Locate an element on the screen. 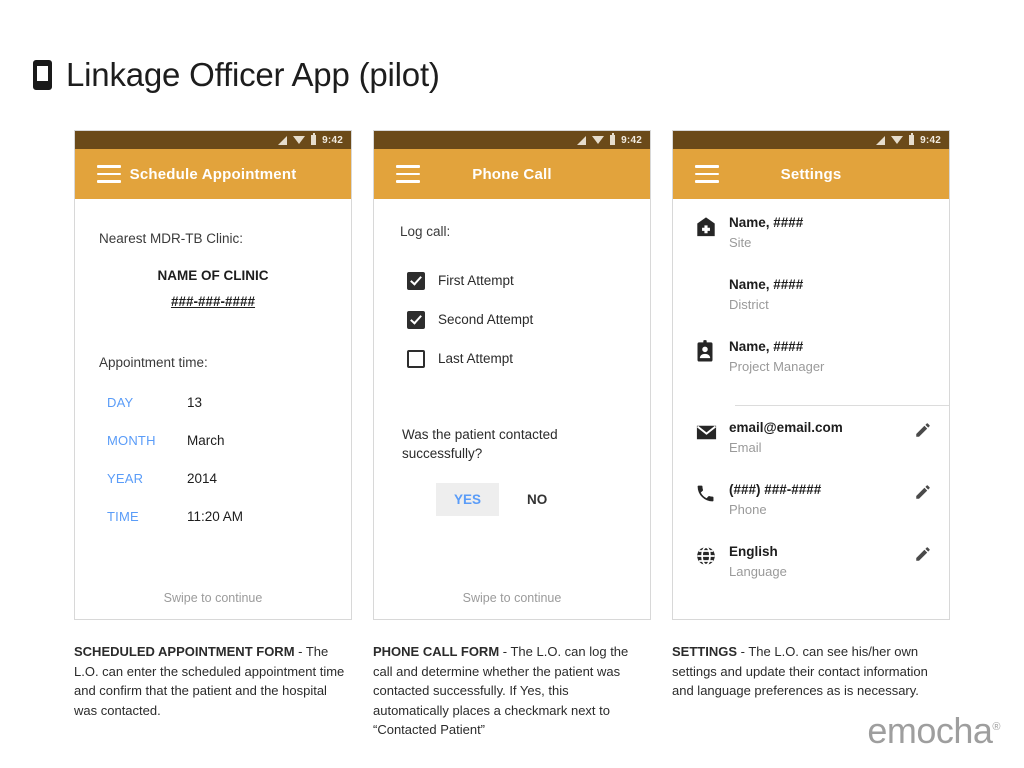  page-header: Linkage Officer App (pilot) is located at coordinates (236, 75).